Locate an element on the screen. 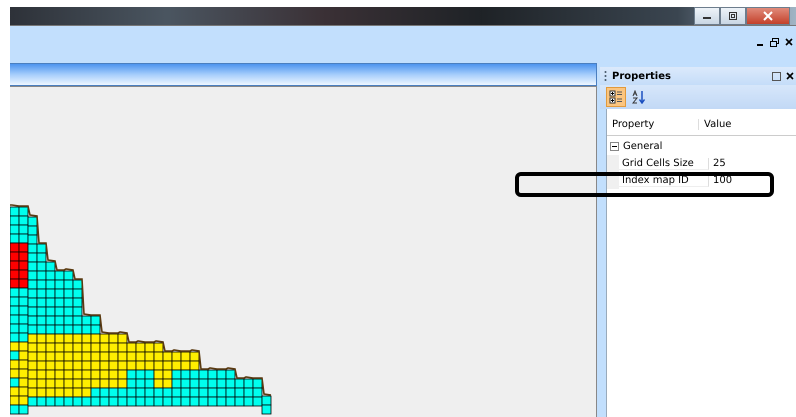  property-name: Grid Cells Size is located at coordinates (664, 164).